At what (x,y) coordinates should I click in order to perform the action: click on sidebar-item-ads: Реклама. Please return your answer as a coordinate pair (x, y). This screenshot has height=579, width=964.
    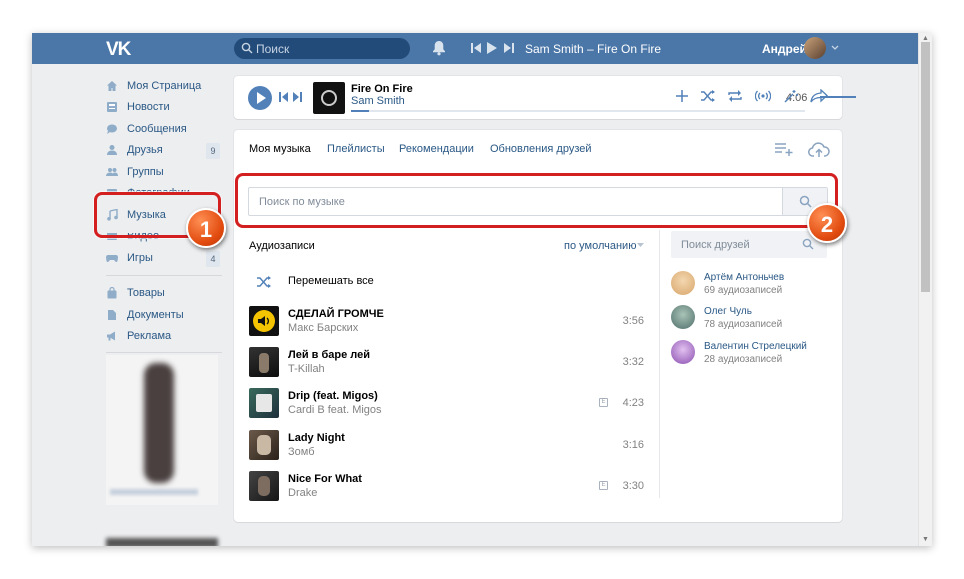
    Looking at the image, I should click on (164, 337).